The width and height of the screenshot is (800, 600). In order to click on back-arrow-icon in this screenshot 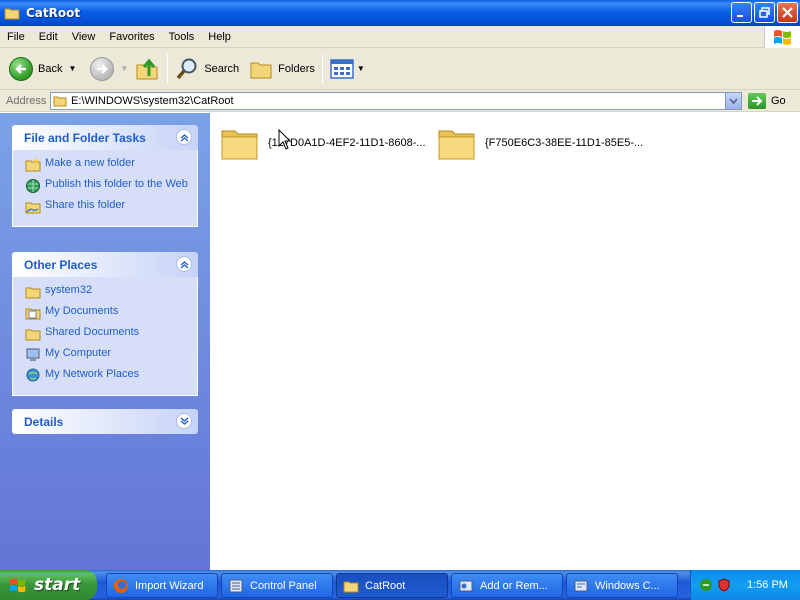, I will do `click(21, 68)`.